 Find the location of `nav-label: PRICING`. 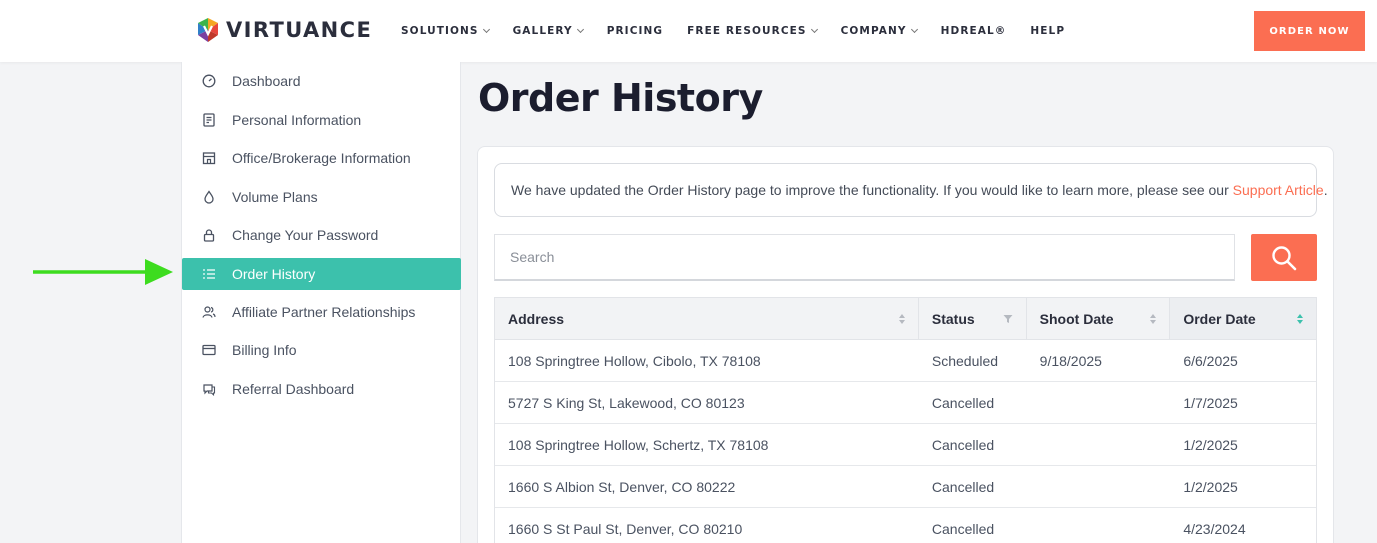

nav-label: PRICING is located at coordinates (635, 31).